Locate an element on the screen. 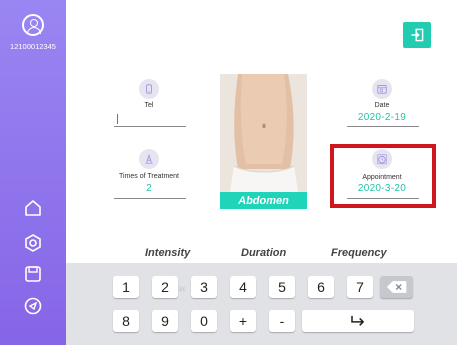 This screenshot has width=457, height=345. key-0: 0 is located at coordinates (204, 321).